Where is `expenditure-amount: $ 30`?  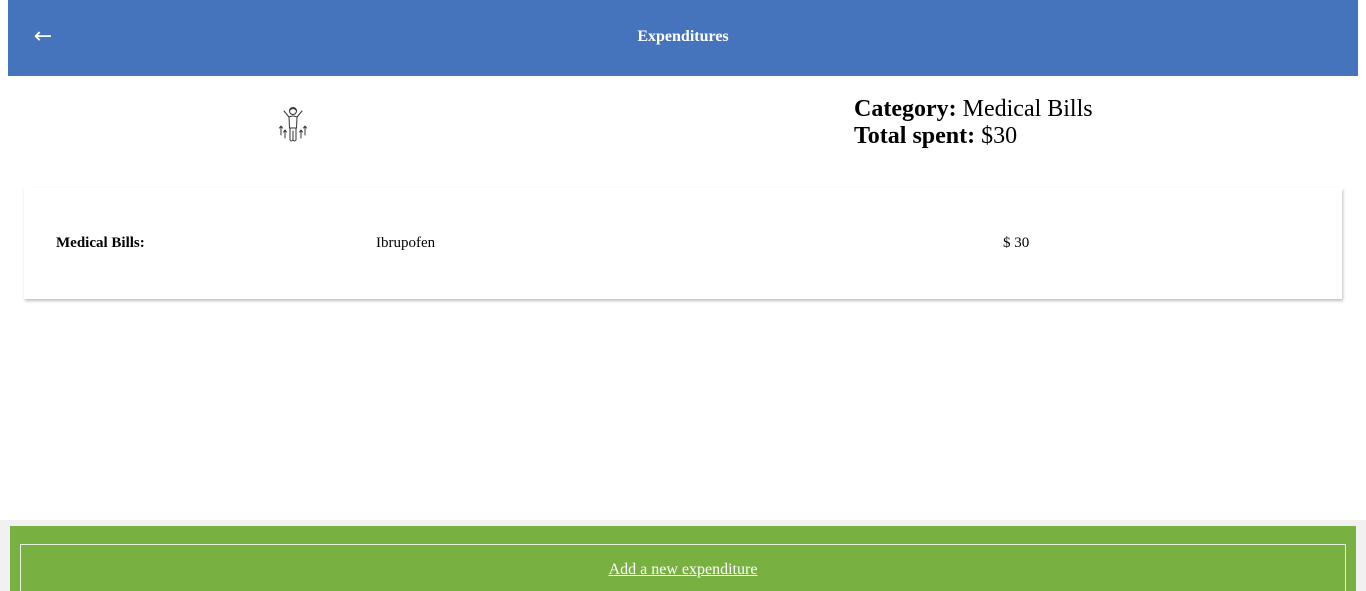
expenditure-amount: $ 30 is located at coordinates (1016, 243).